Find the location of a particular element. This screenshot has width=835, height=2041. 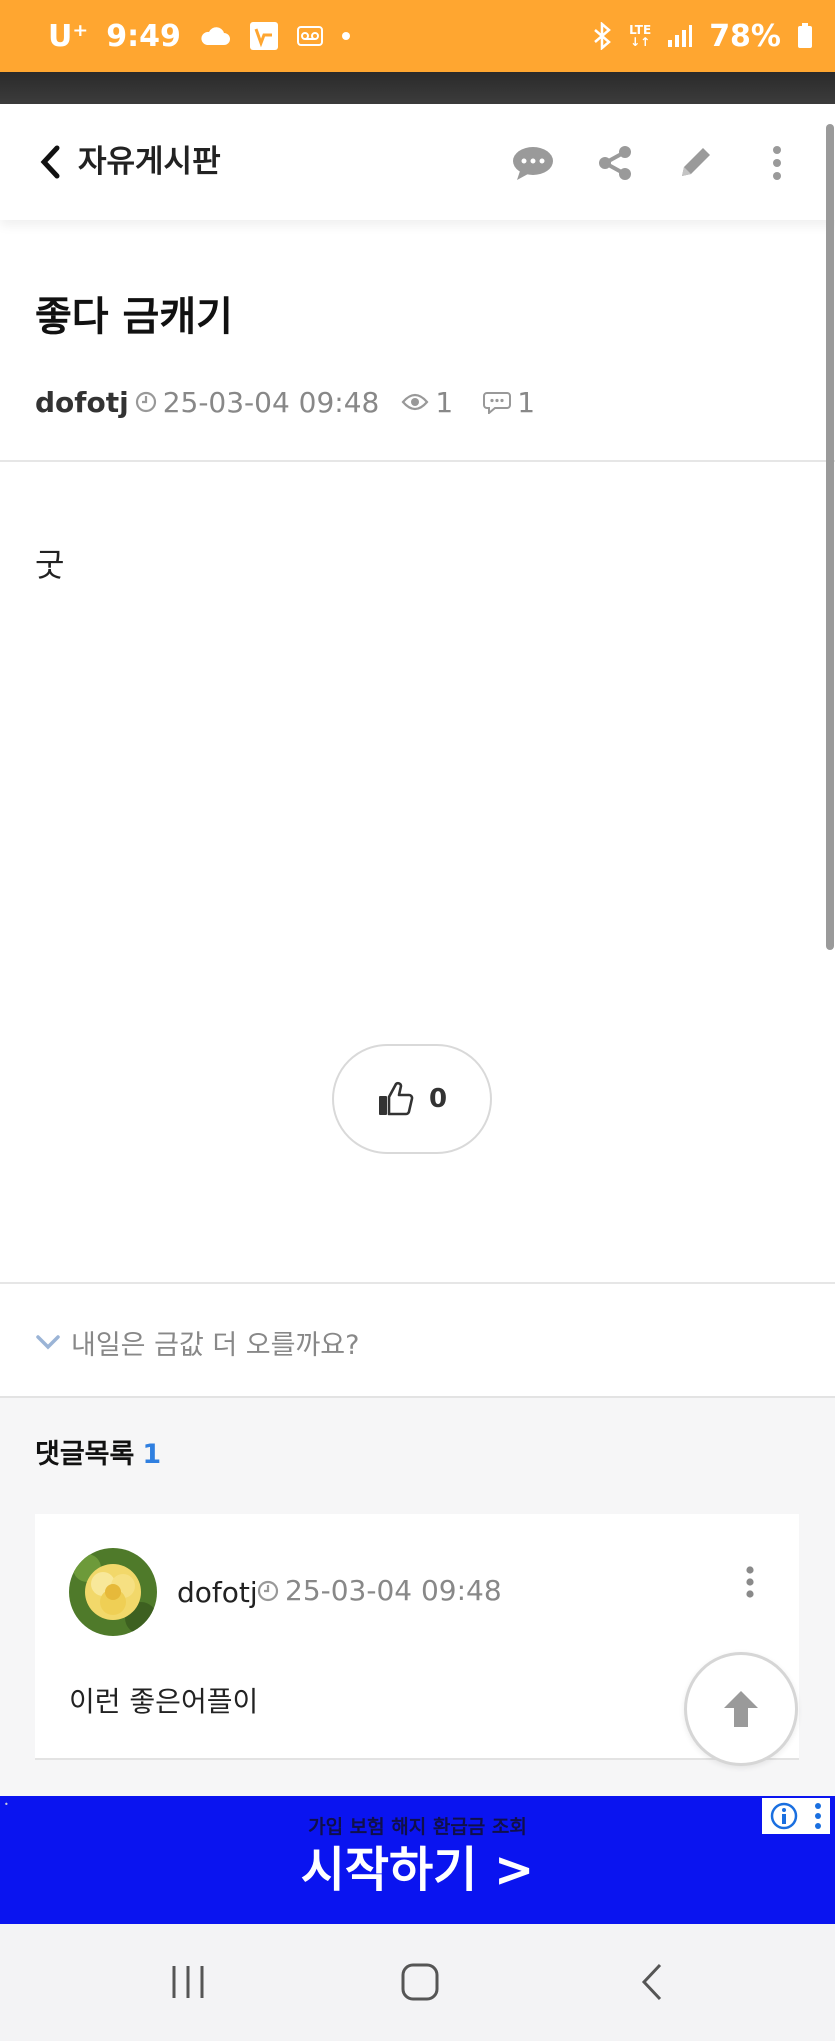

board-title: 자유게시판 is located at coordinates (149, 162).